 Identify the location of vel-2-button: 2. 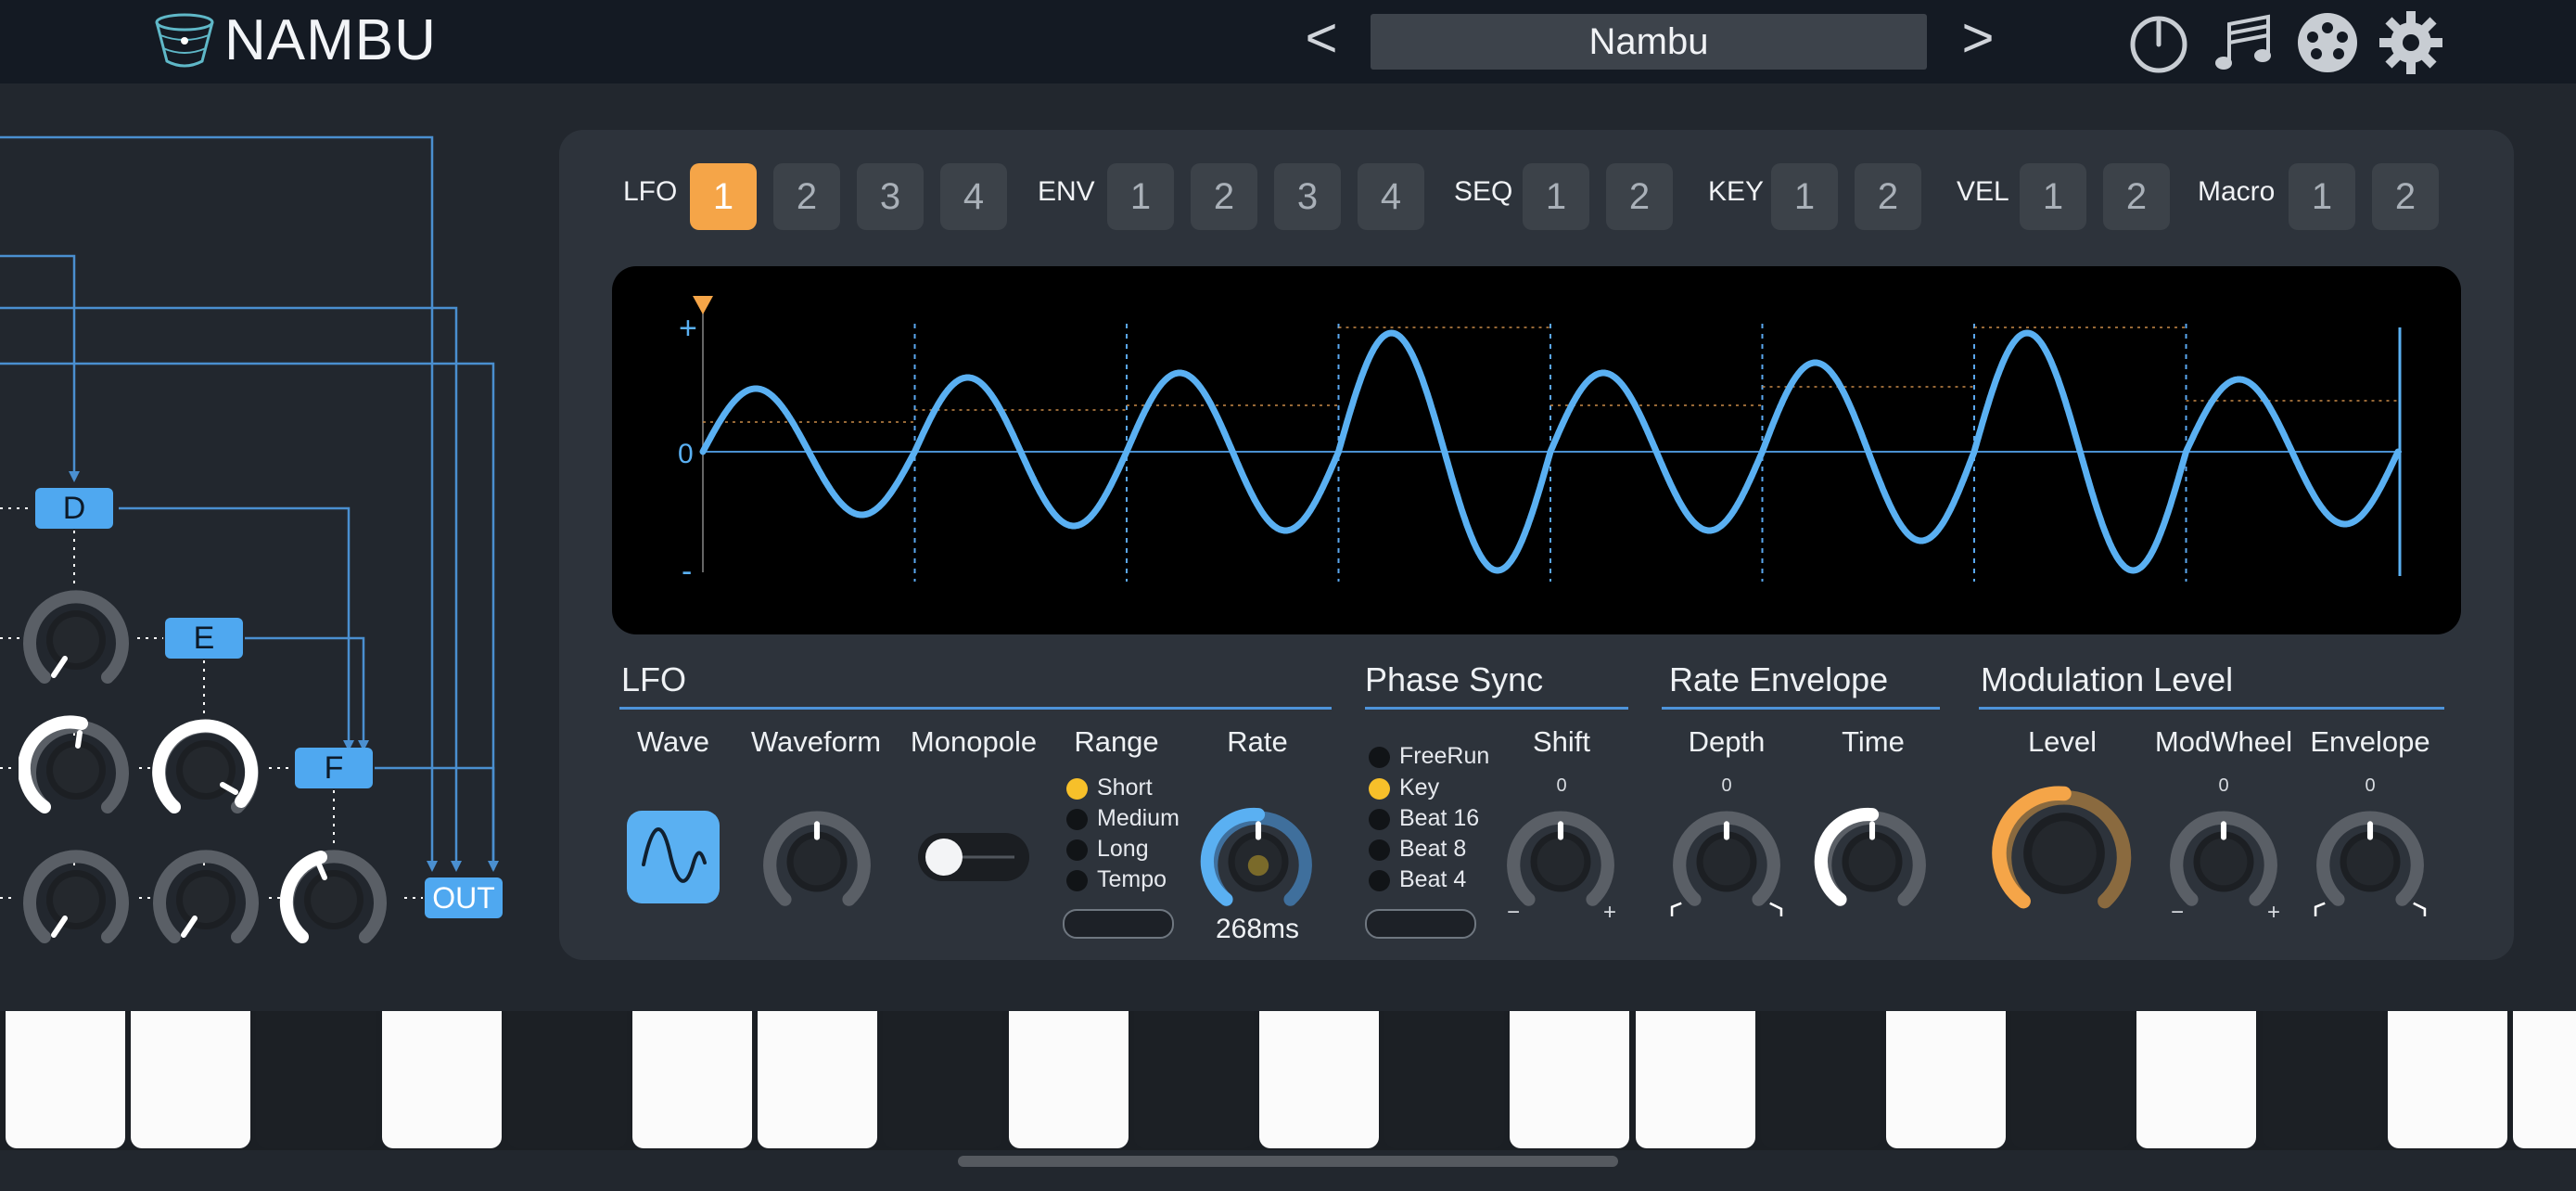
(2137, 196).